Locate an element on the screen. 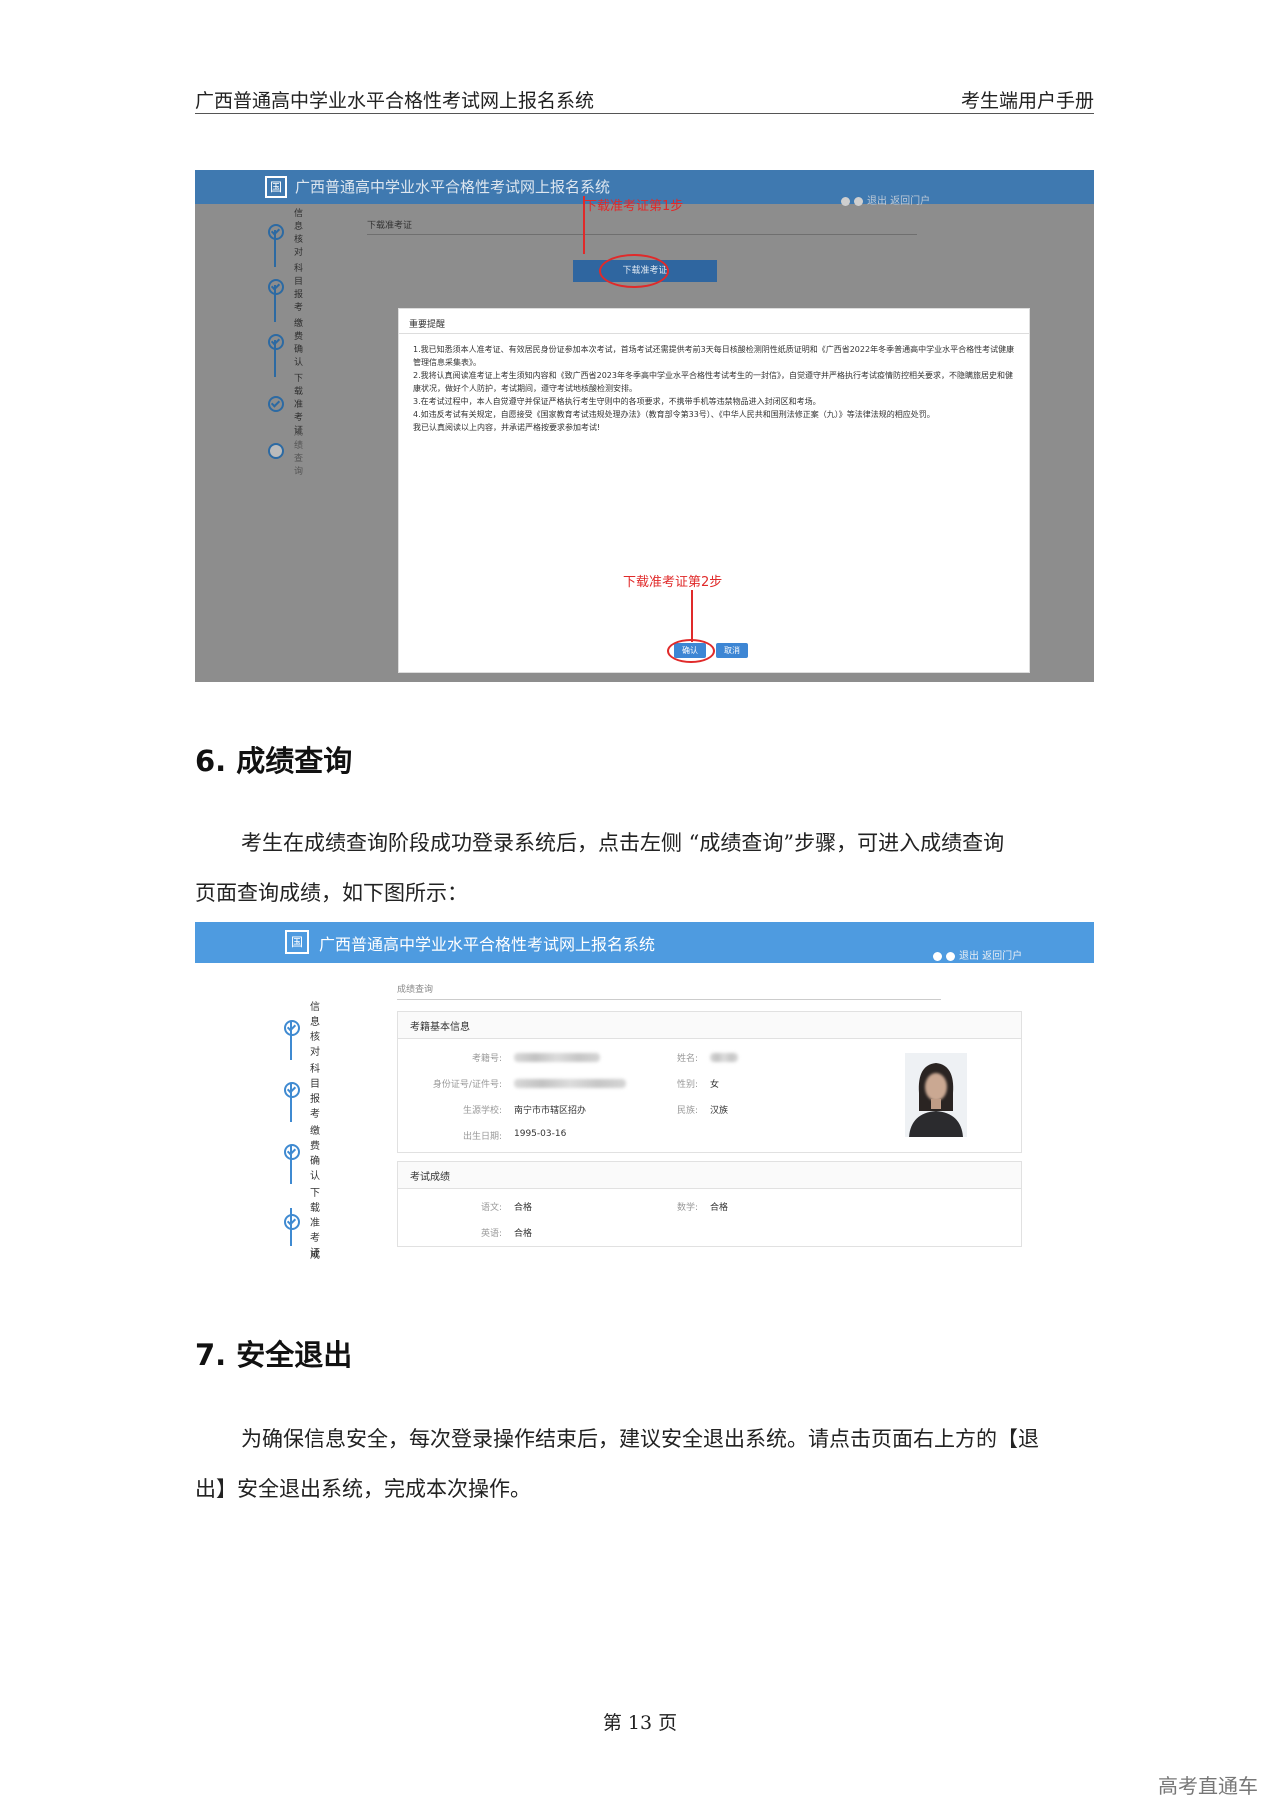 This screenshot has width=1280, height=1811. page-number: 第 13 页 is located at coordinates (640, 1723).